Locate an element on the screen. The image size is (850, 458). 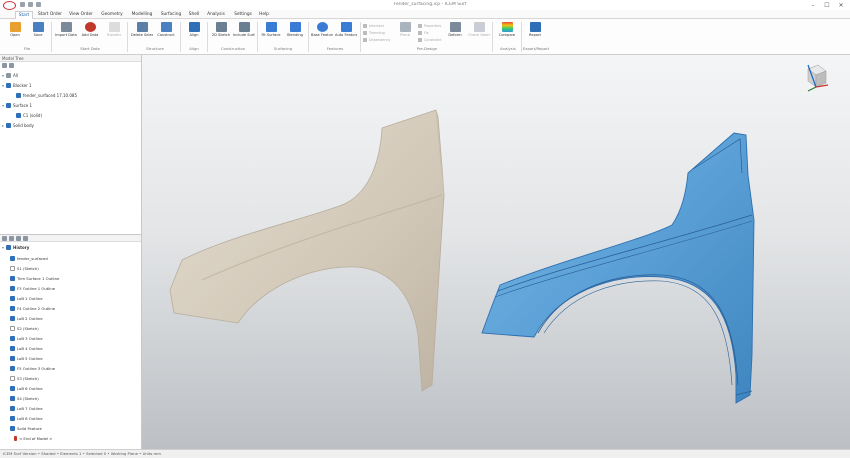
ribbon-divider is located at coordinates (180, 37).